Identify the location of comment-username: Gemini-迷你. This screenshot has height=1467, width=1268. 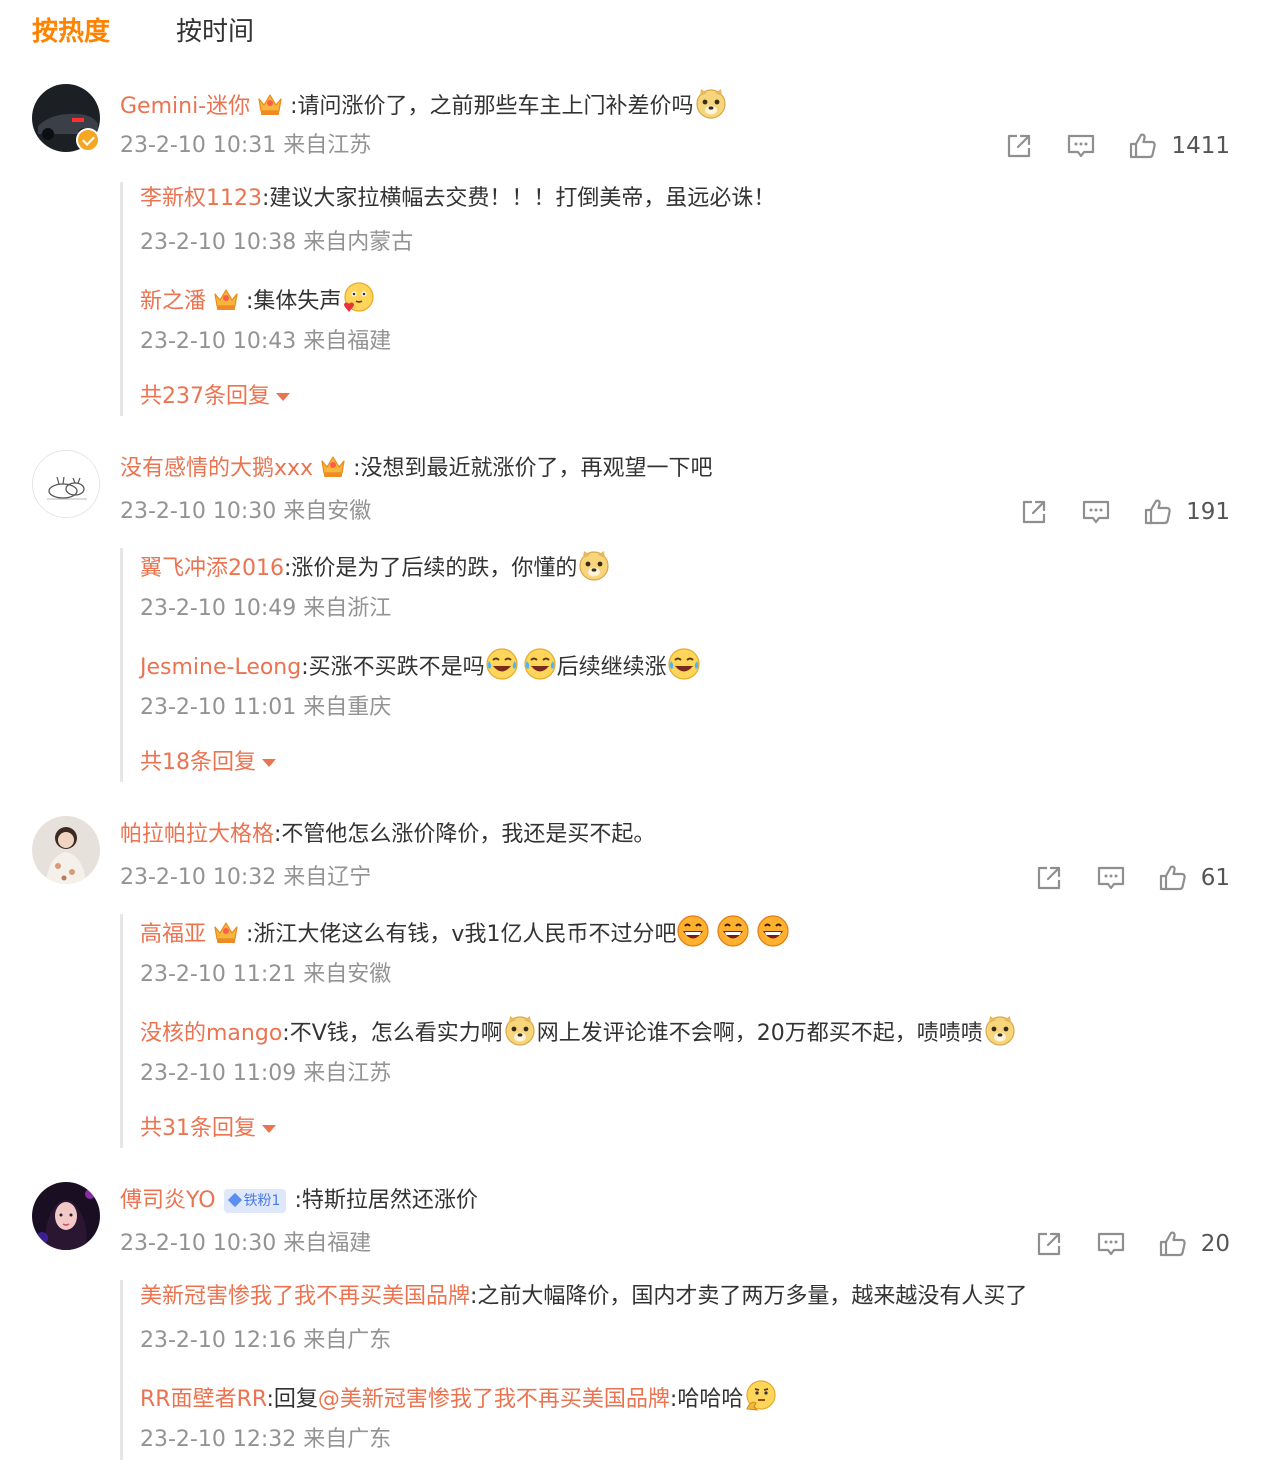
(185, 106).